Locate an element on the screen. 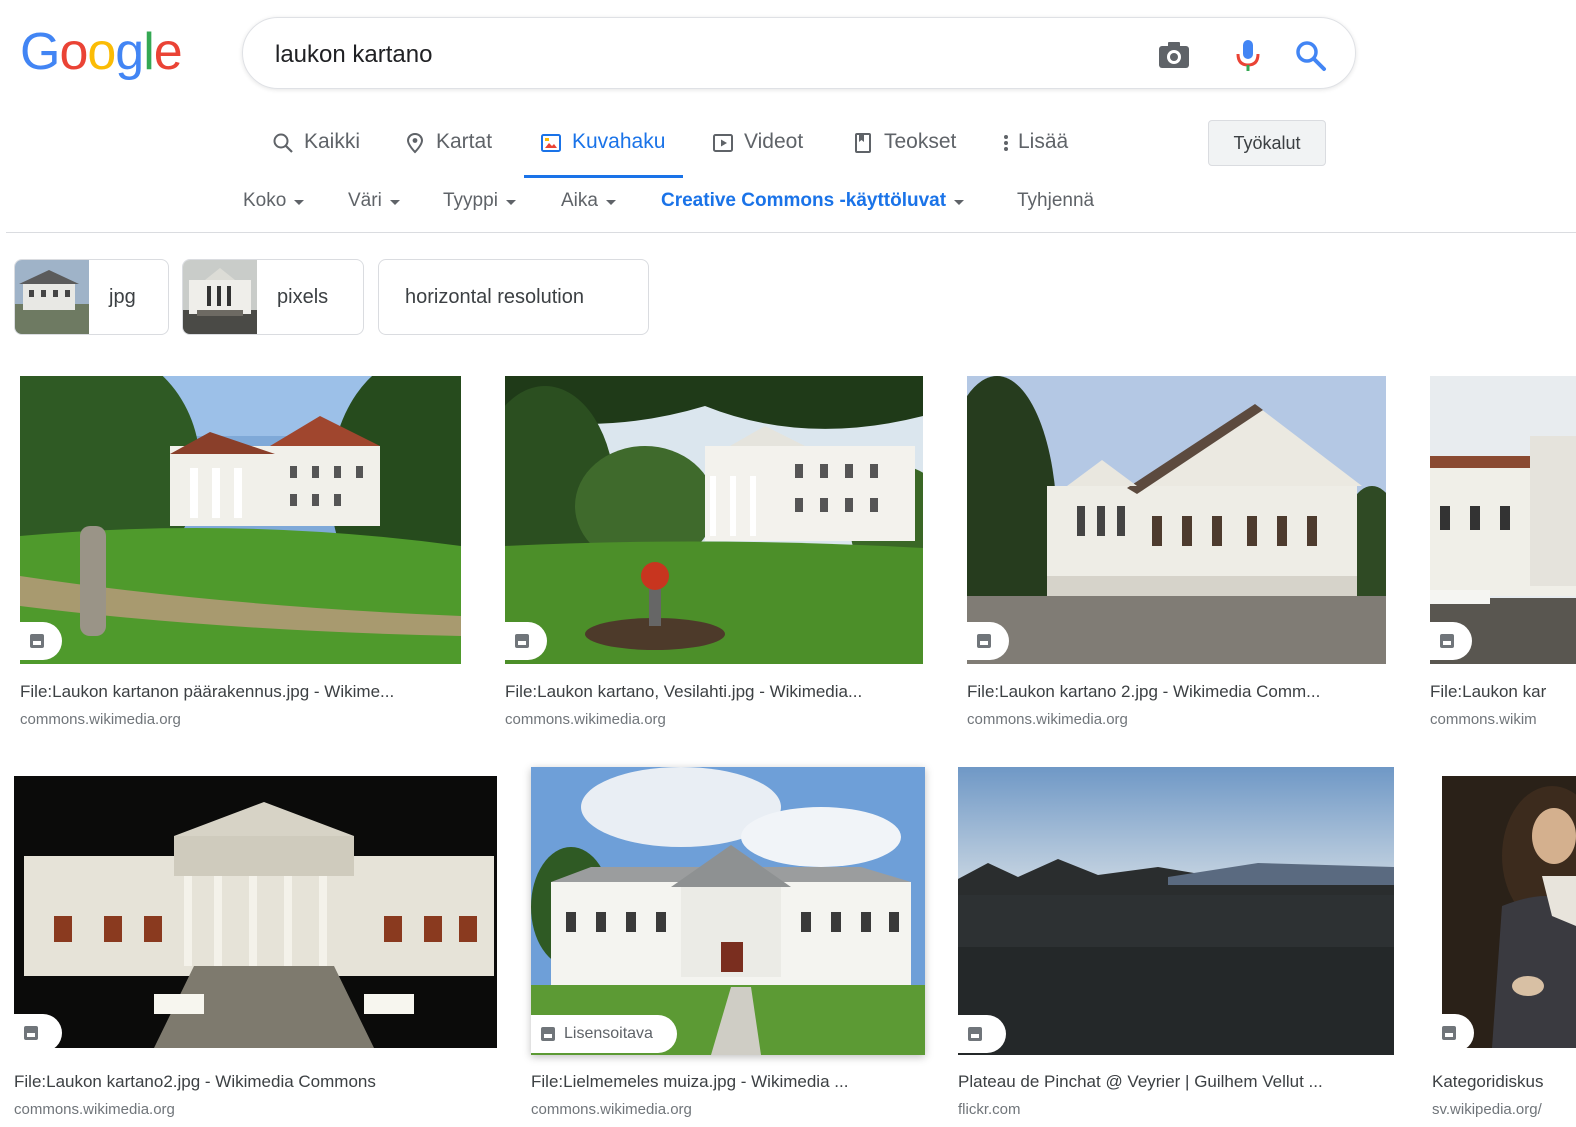  filter-type: Tyyppi is located at coordinates (479, 201).